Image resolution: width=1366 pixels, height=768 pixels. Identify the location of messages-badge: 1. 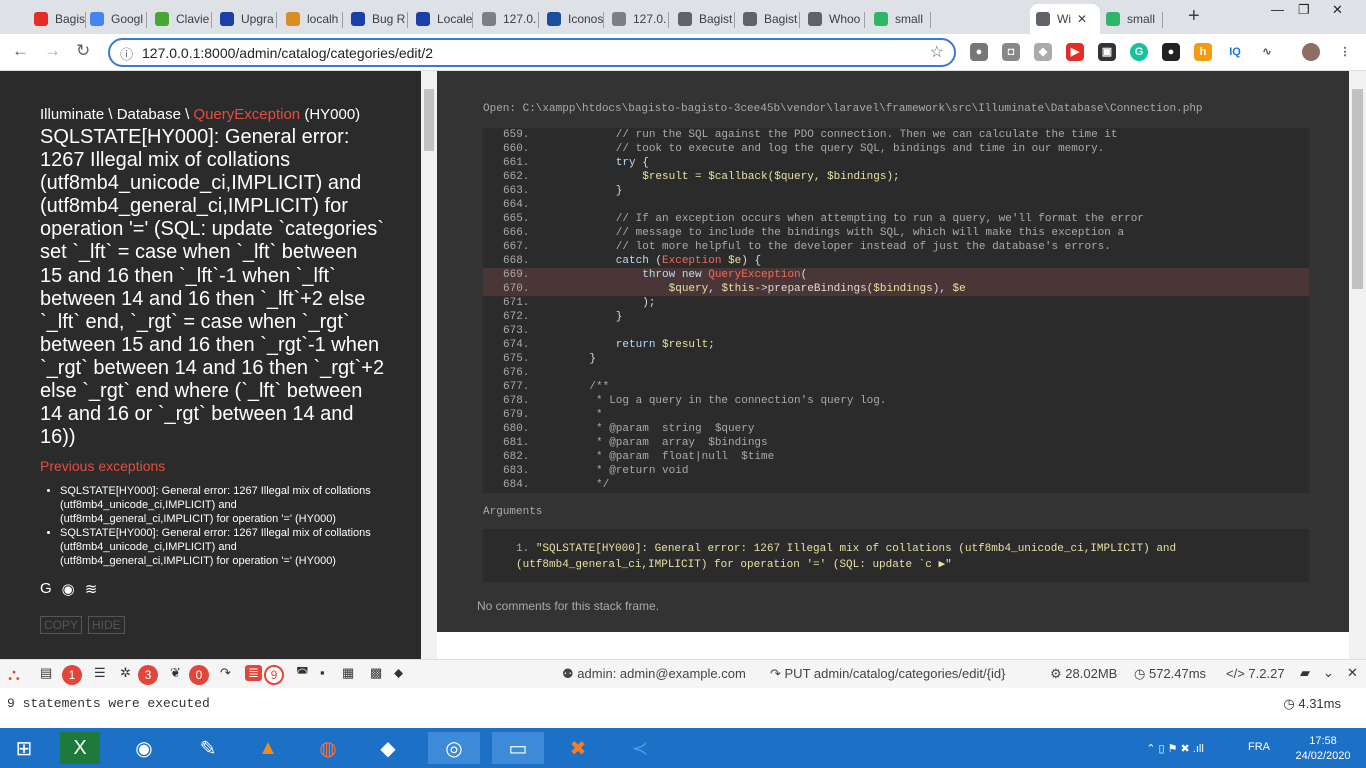
(72, 675).